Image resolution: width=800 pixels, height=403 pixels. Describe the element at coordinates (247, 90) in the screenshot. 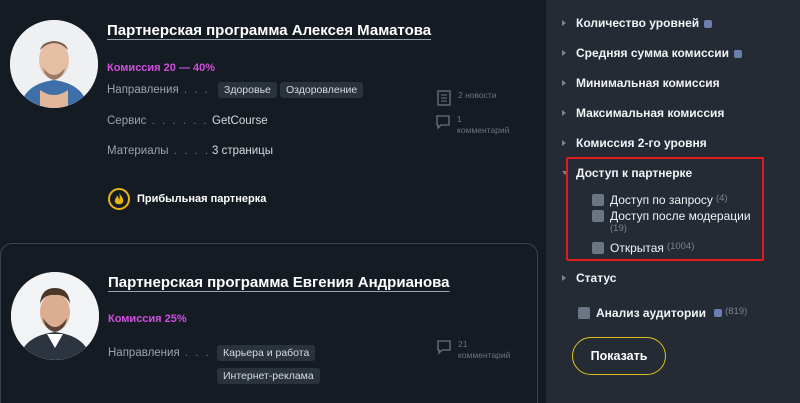

I see `direction-tag: Здоровье` at that location.